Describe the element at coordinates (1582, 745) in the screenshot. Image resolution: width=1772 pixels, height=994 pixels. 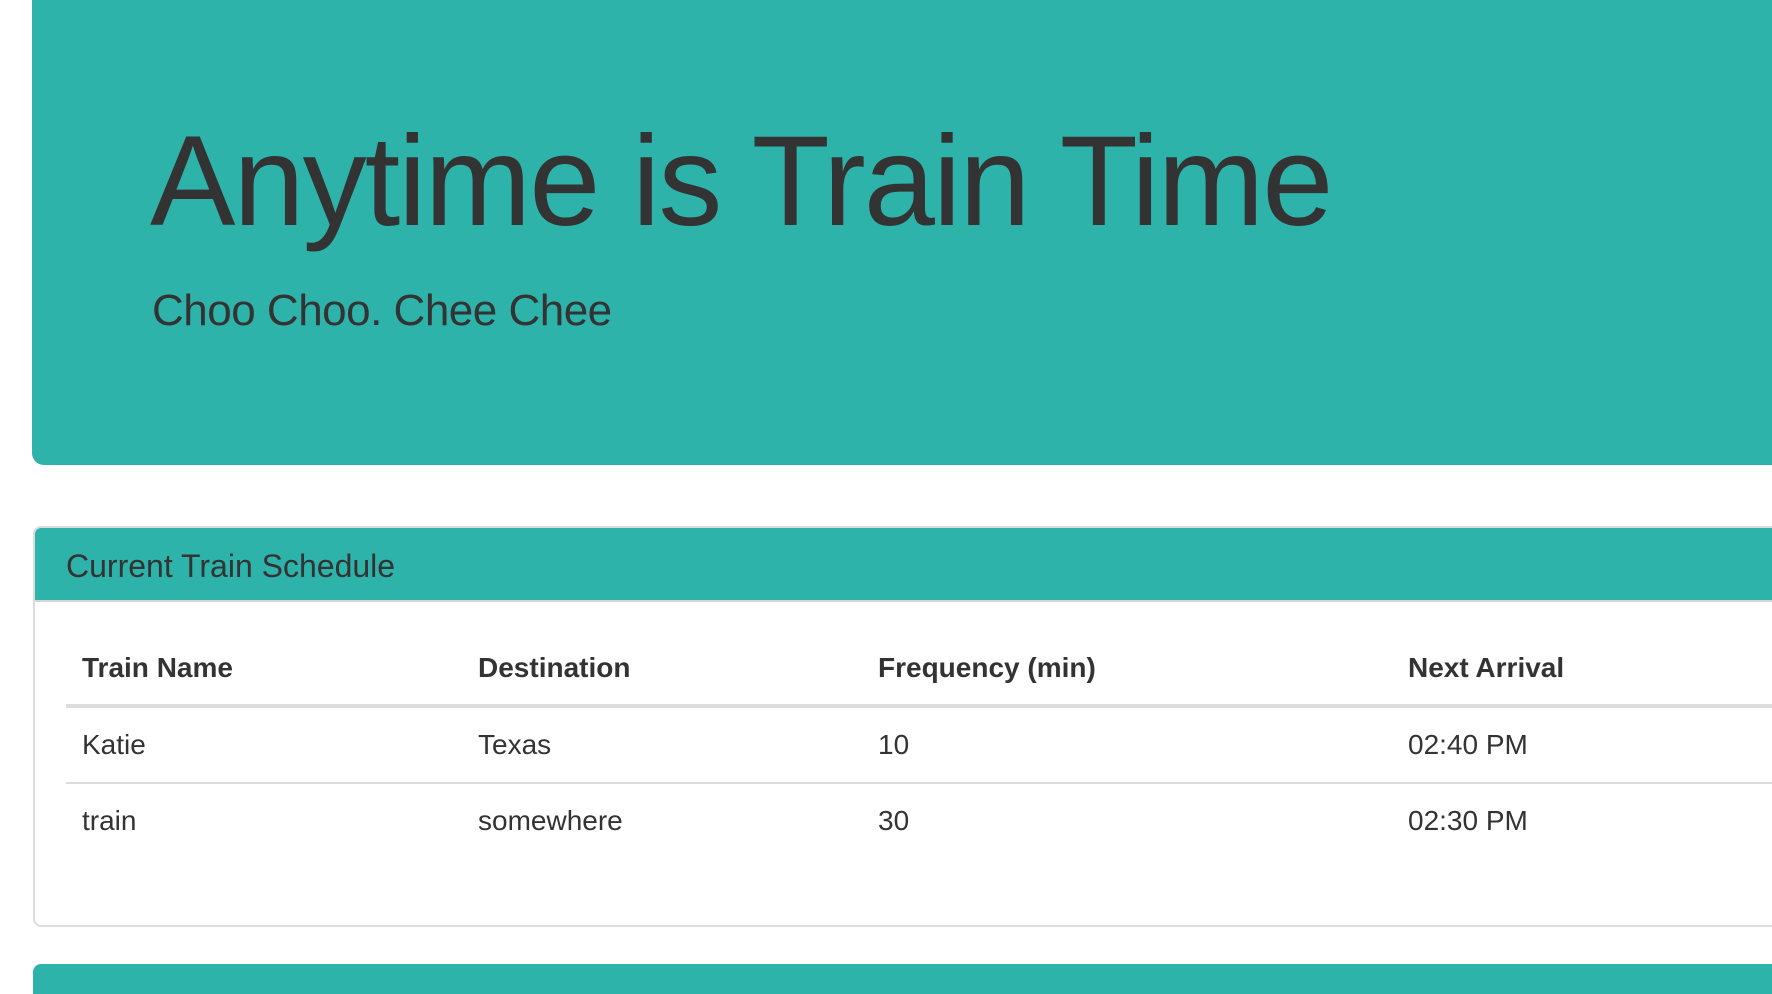
I see `cell-next-arrival: 02:40 PM` at that location.